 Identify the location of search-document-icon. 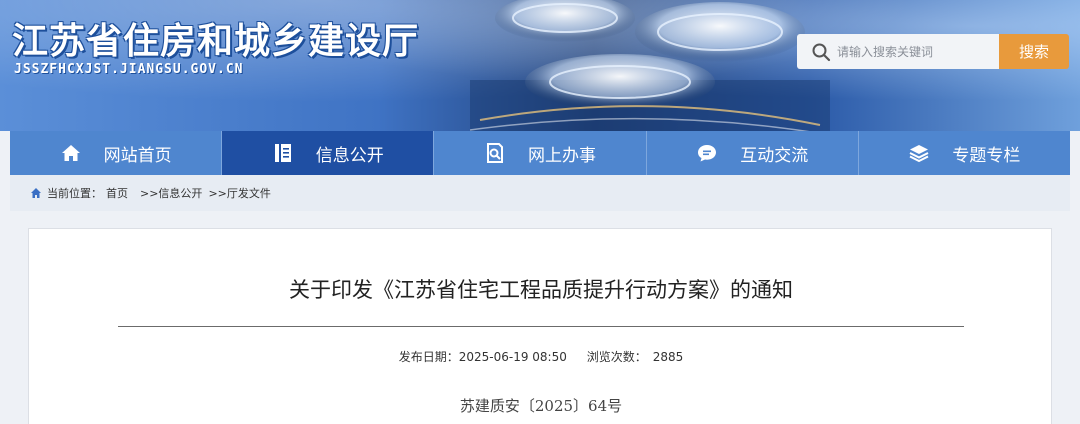
(495, 153).